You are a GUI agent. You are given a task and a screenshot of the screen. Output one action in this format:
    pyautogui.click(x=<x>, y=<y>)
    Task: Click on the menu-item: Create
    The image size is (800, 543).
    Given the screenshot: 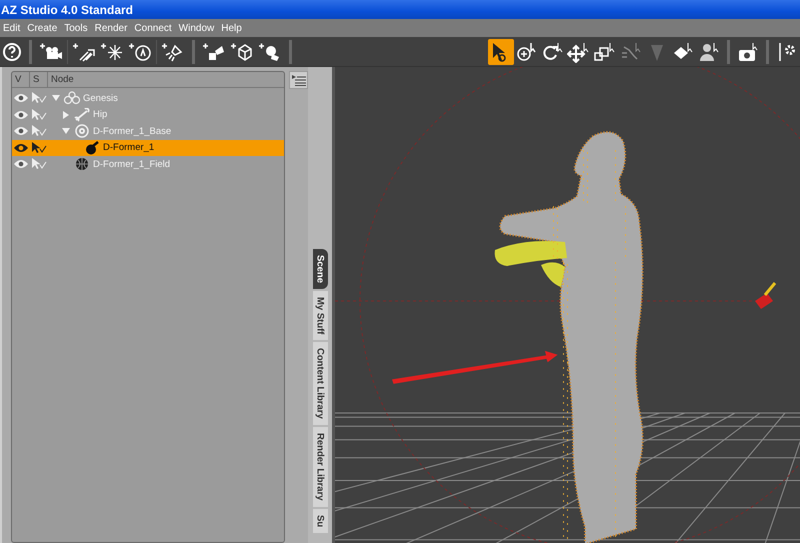 What is the action you would take?
    pyautogui.click(x=43, y=28)
    